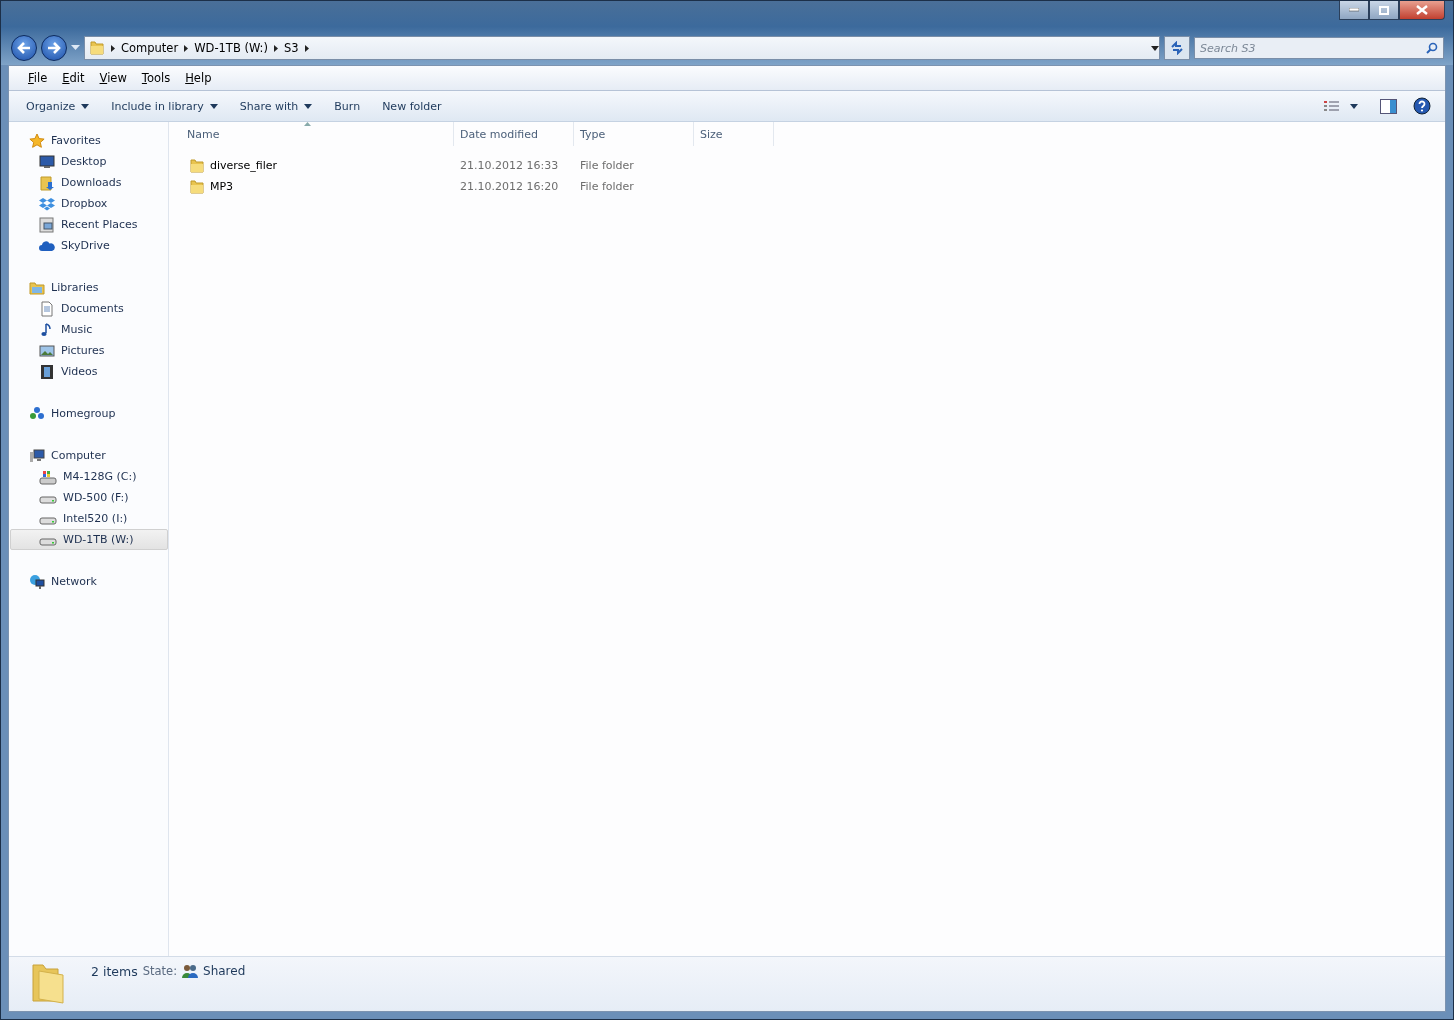 The height and width of the screenshot is (1020, 1454). I want to click on date-cell-text: 21.10.2012 16:20, so click(509, 186).